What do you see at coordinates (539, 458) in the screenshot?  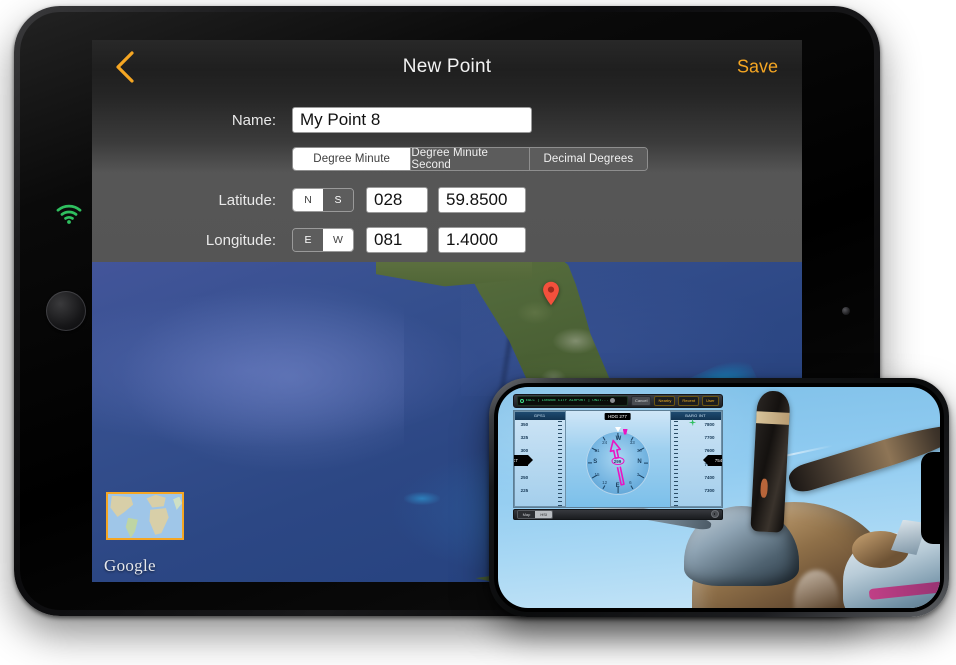 I see `speed-tape: GPS1 350 325 300 275 250 225 288 KT` at bounding box center [539, 458].